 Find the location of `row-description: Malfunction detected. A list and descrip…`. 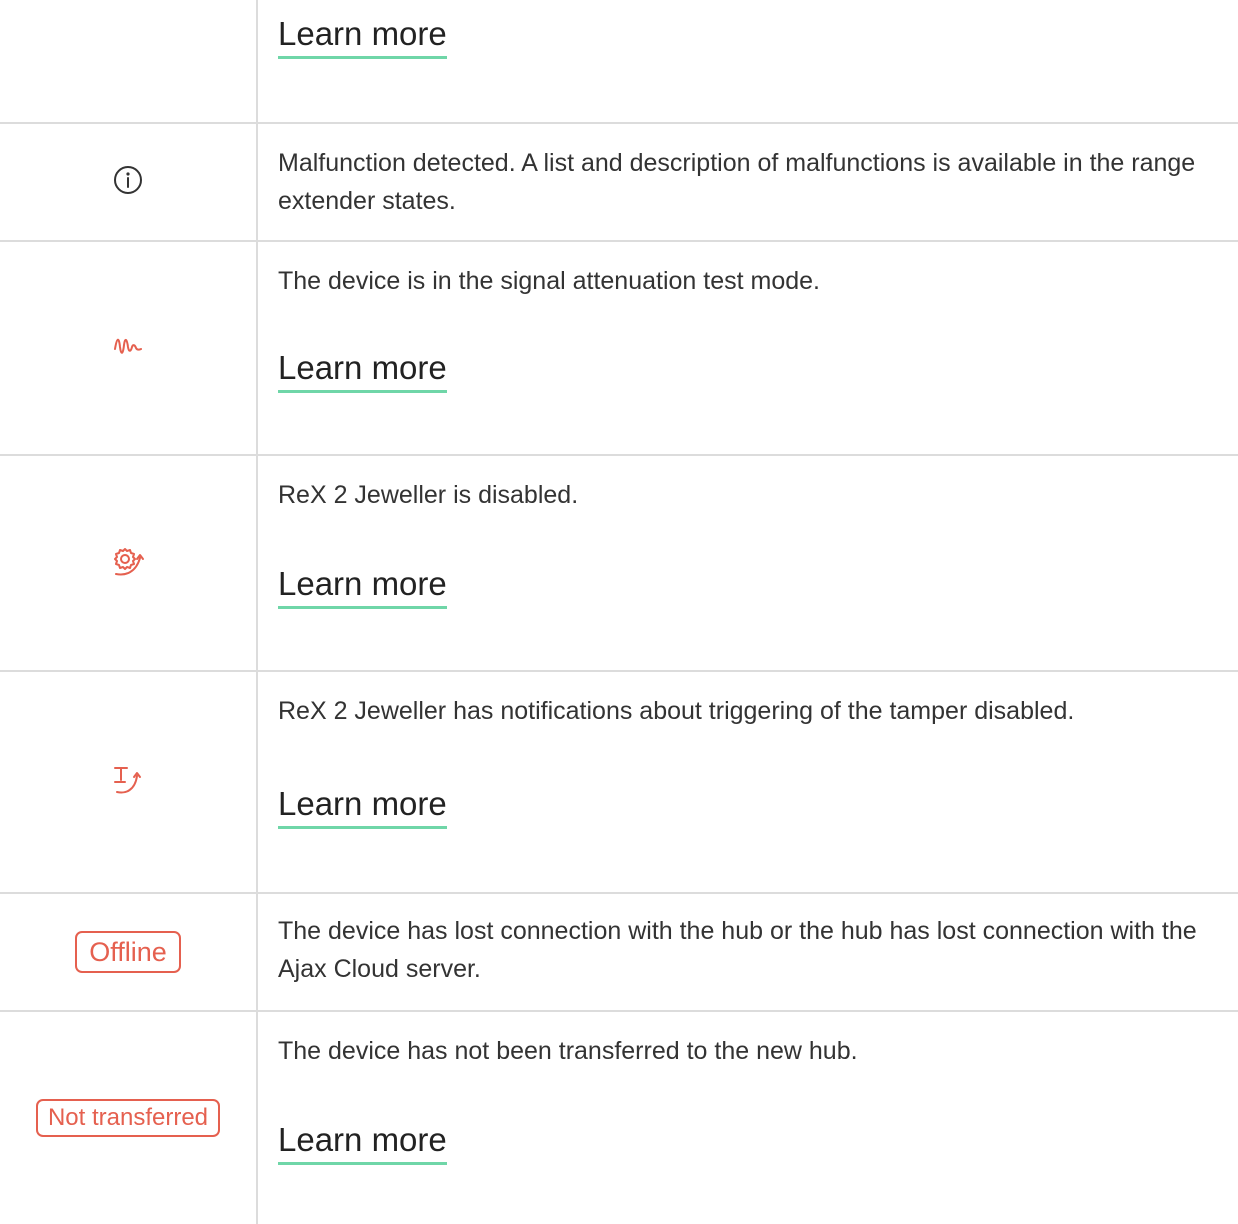

row-description: Malfunction detected. A list and descrip… is located at coordinates (737, 182).